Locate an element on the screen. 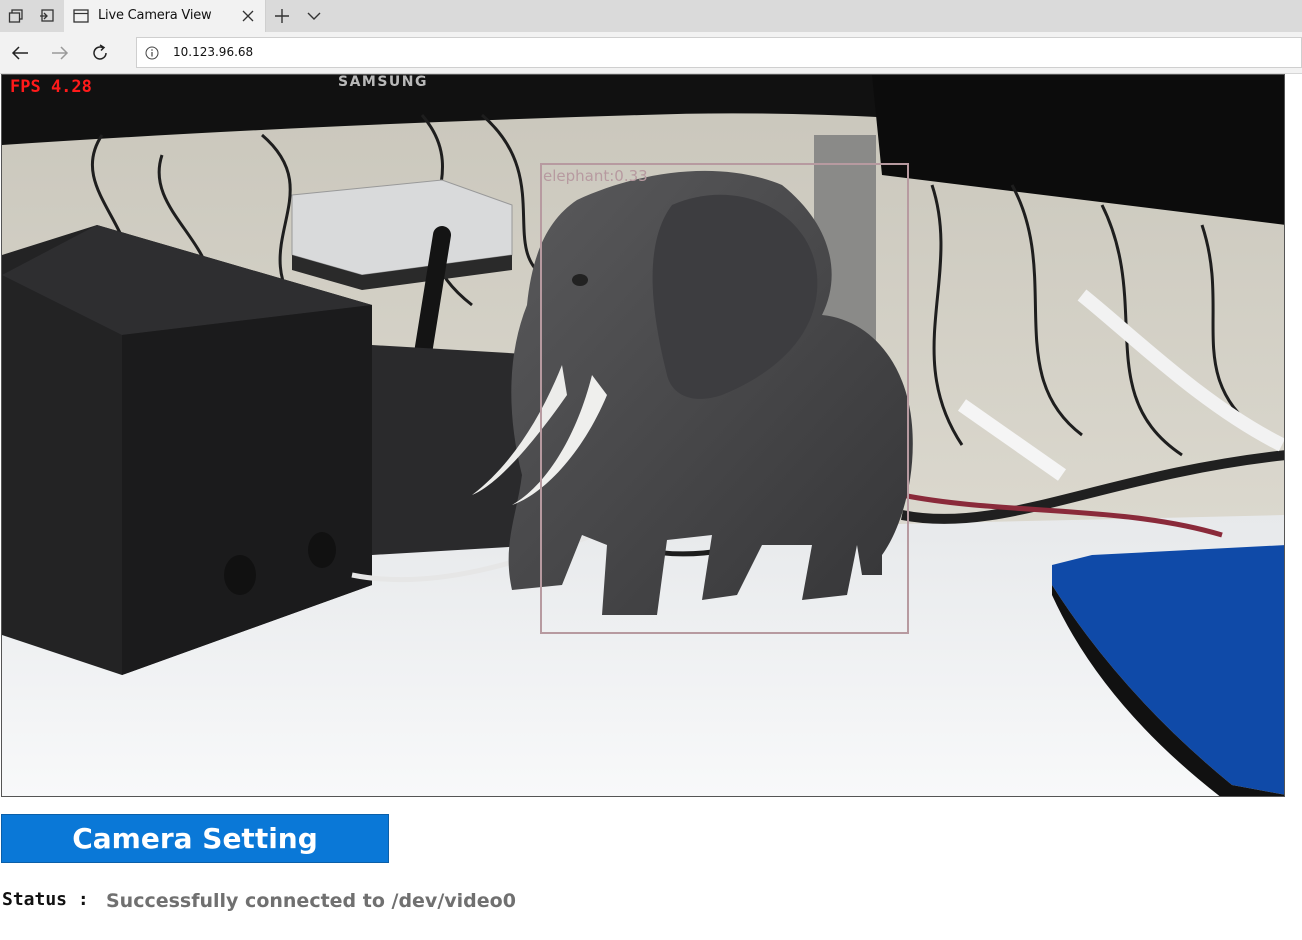 The width and height of the screenshot is (1302, 940). back-arrow-icon is located at coordinates (20, 53).